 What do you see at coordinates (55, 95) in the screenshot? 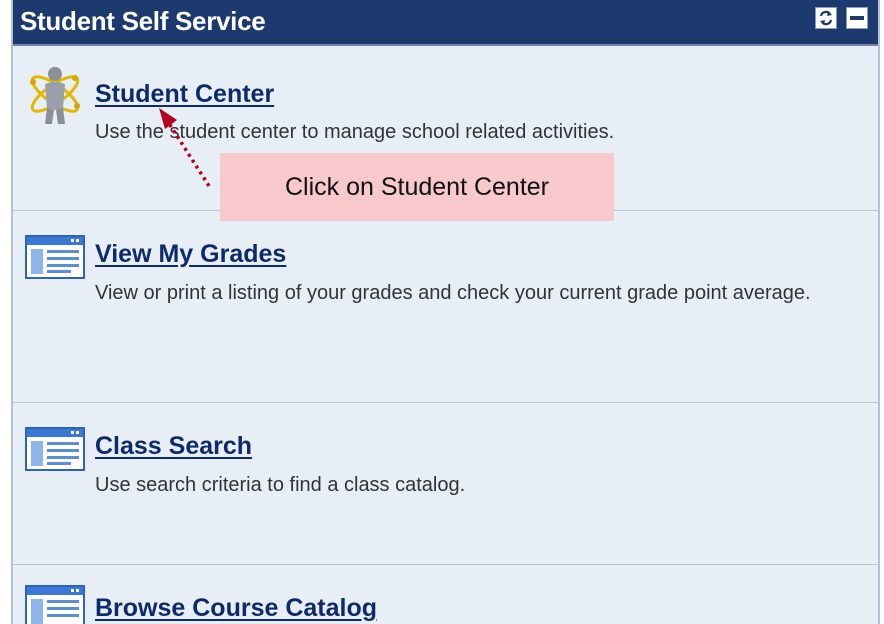
I see `student-center-icon` at bounding box center [55, 95].